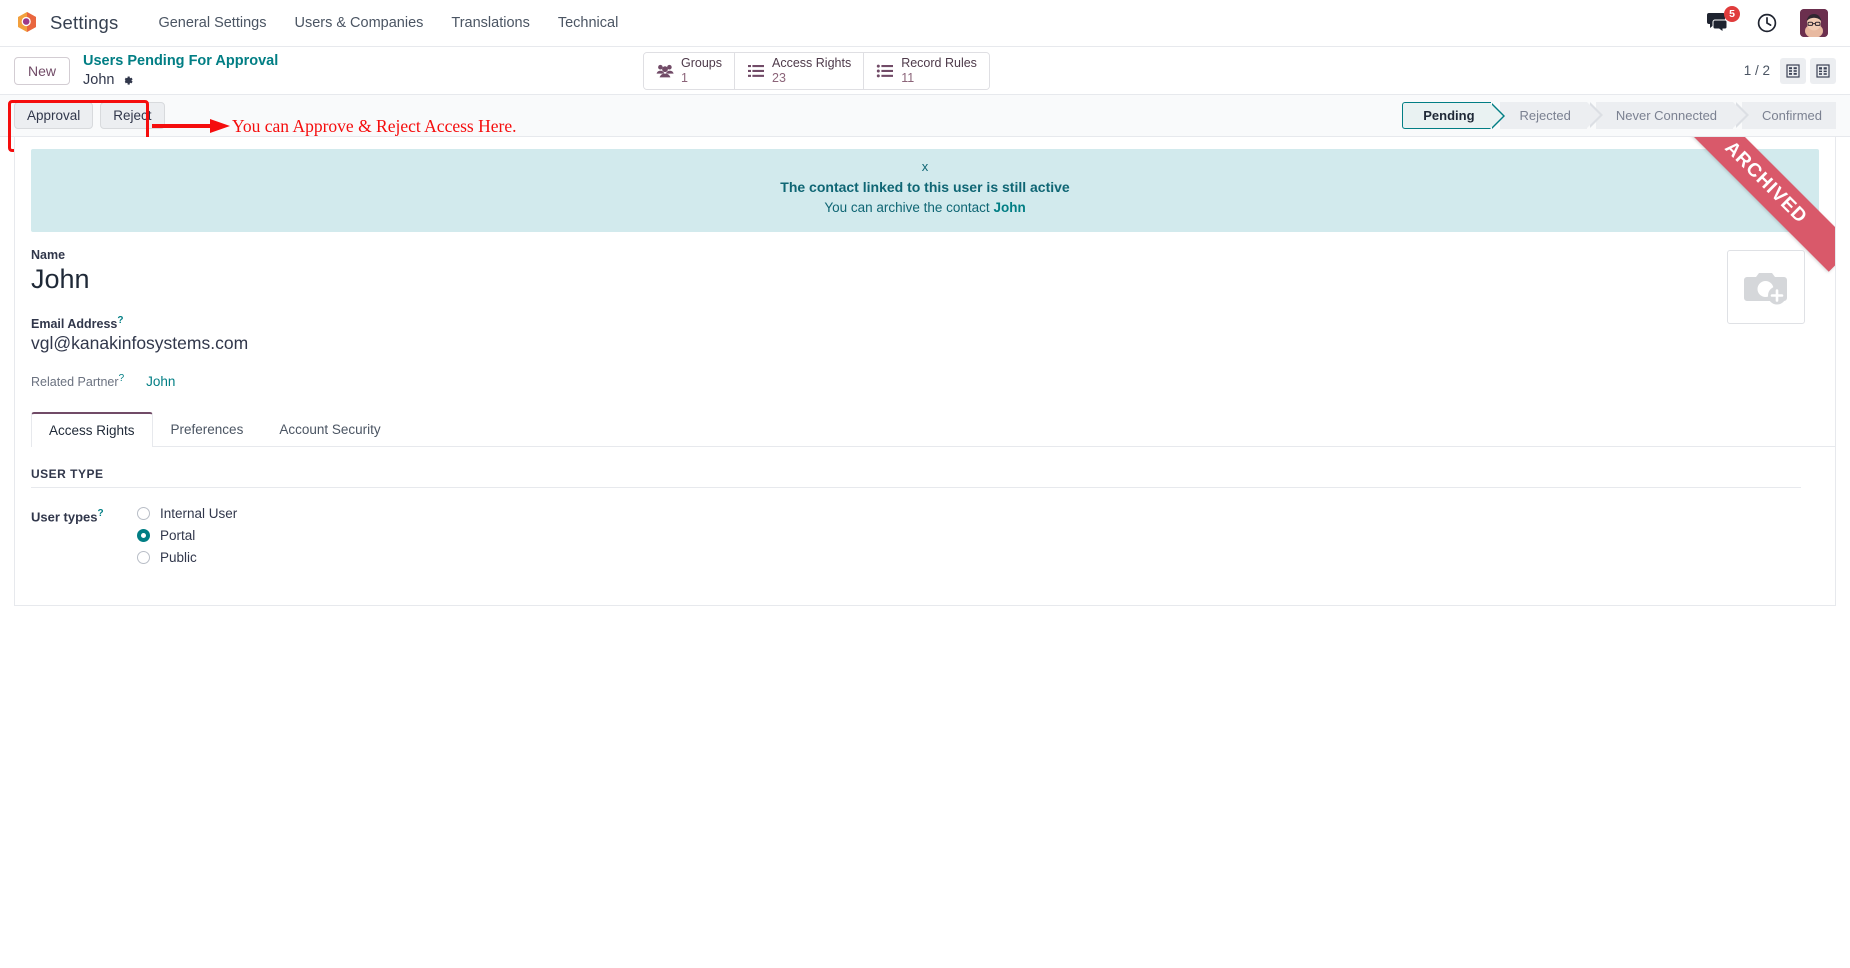 The width and height of the screenshot is (1850, 968). Describe the element at coordinates (178, 558) in the screenshot. I see `radio-label: Public` at that location.